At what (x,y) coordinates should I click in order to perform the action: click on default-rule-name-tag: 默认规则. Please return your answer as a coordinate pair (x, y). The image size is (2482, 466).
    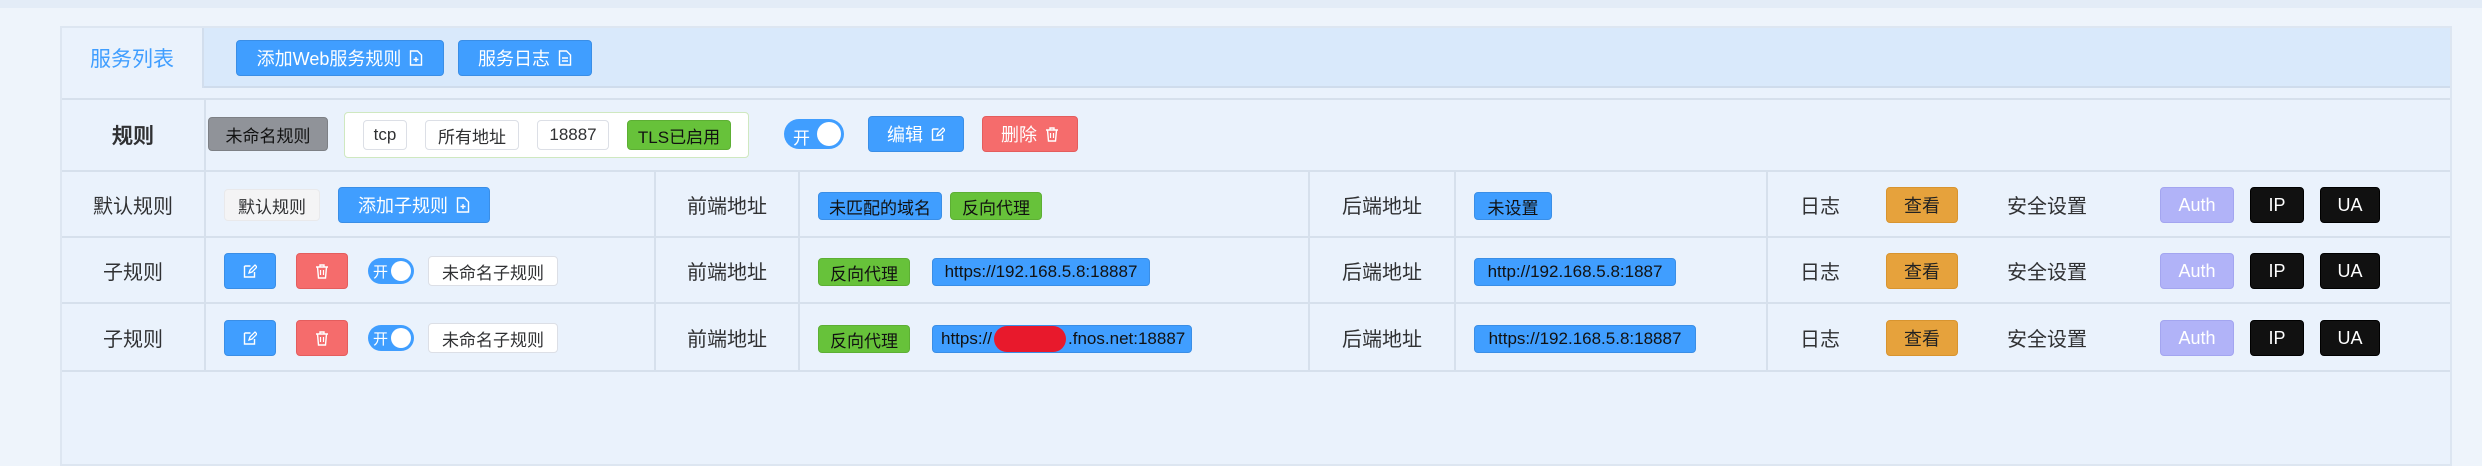
    Looking at the image, I should click on (272, 205).